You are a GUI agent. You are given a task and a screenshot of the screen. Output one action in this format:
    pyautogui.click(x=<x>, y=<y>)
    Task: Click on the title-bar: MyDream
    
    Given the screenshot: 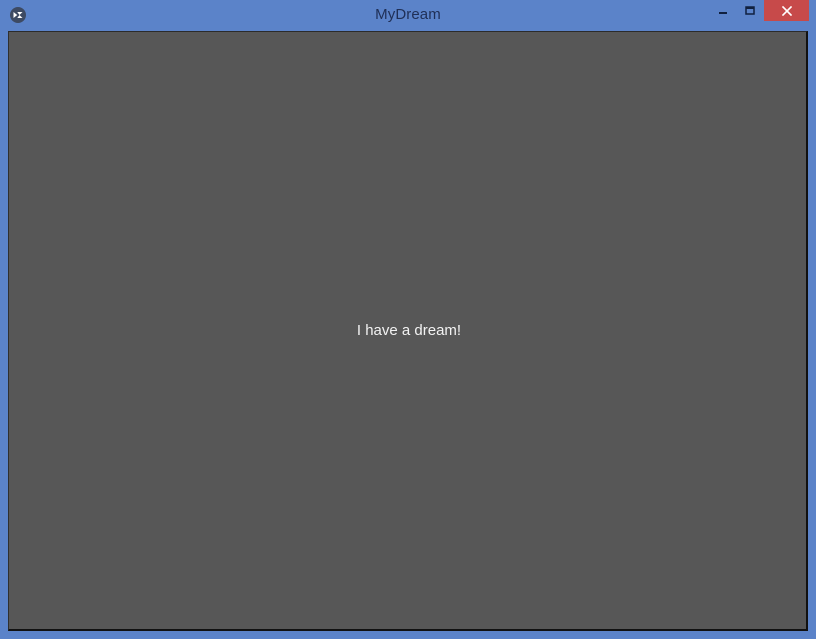 What is the action you would take?
    pyautogui.click(x=408, y=15)
    